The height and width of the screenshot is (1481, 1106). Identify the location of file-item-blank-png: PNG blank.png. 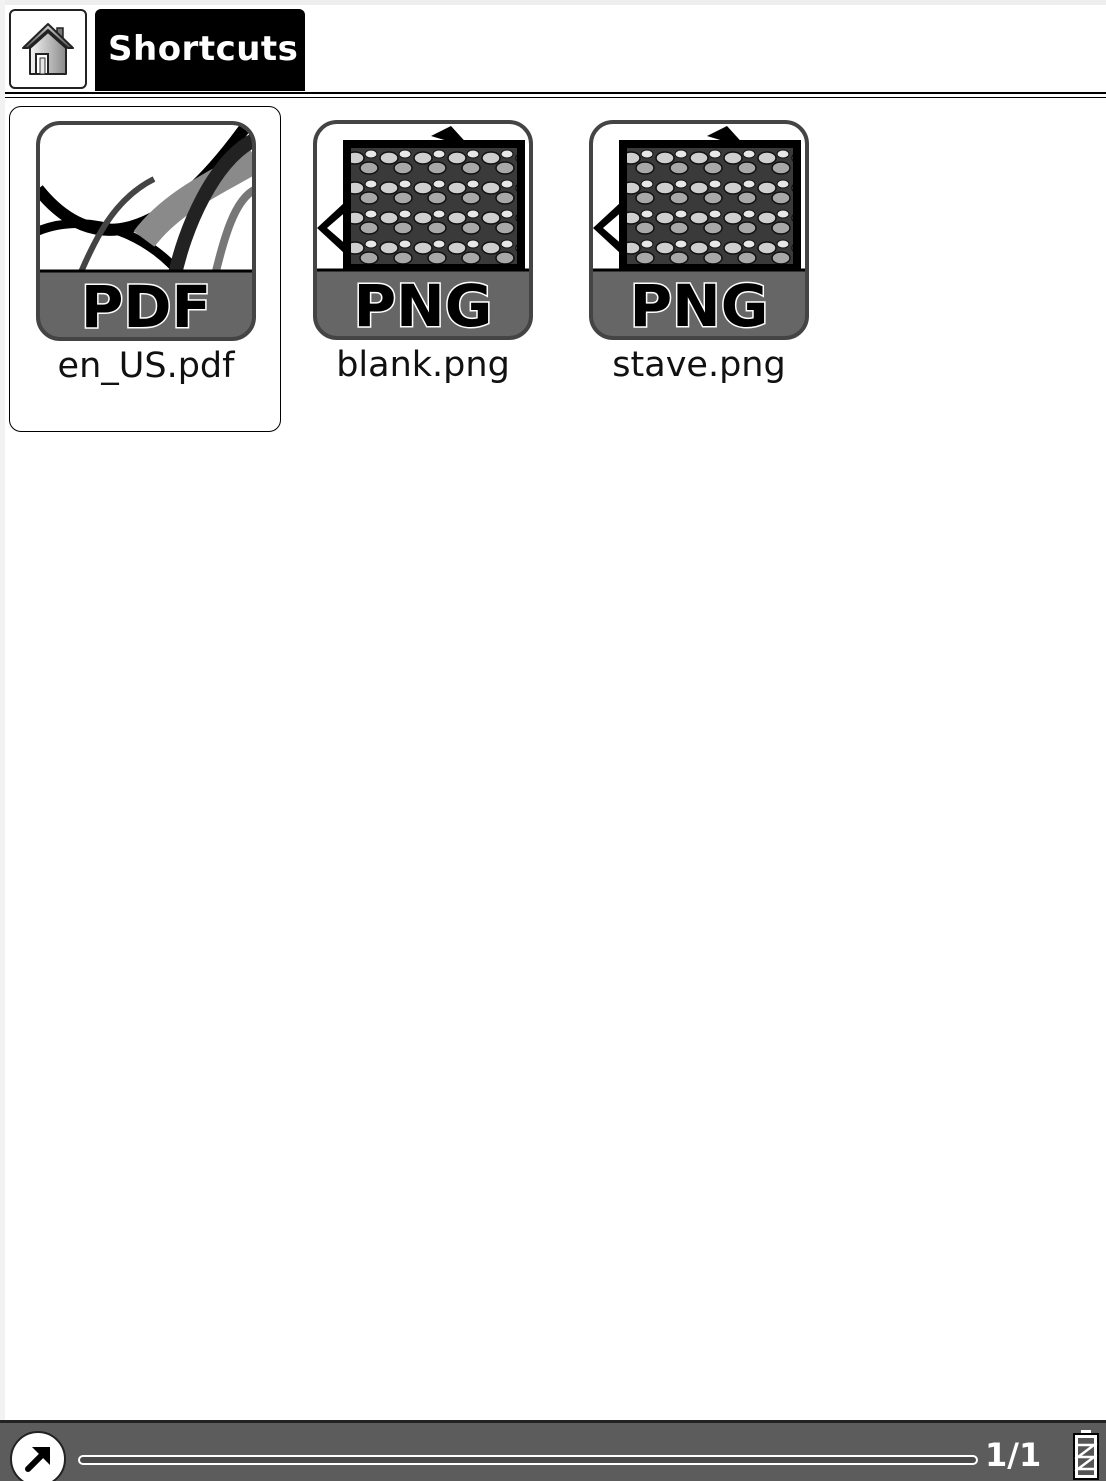
(423, 269).